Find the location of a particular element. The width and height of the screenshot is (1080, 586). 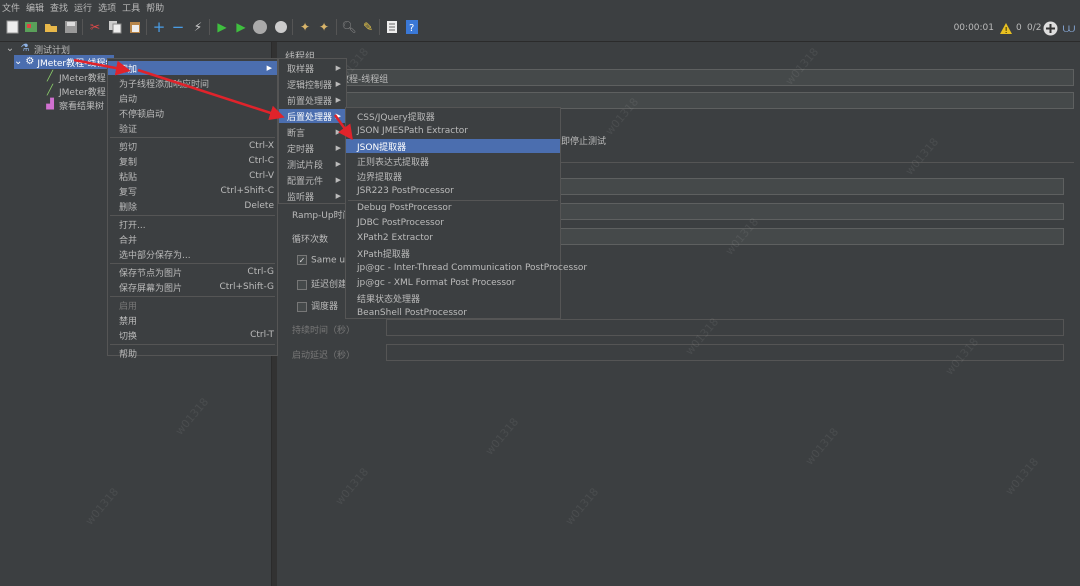

post-processor-item: JSON JMESPath Extractor is located at coordinates (453, 131).